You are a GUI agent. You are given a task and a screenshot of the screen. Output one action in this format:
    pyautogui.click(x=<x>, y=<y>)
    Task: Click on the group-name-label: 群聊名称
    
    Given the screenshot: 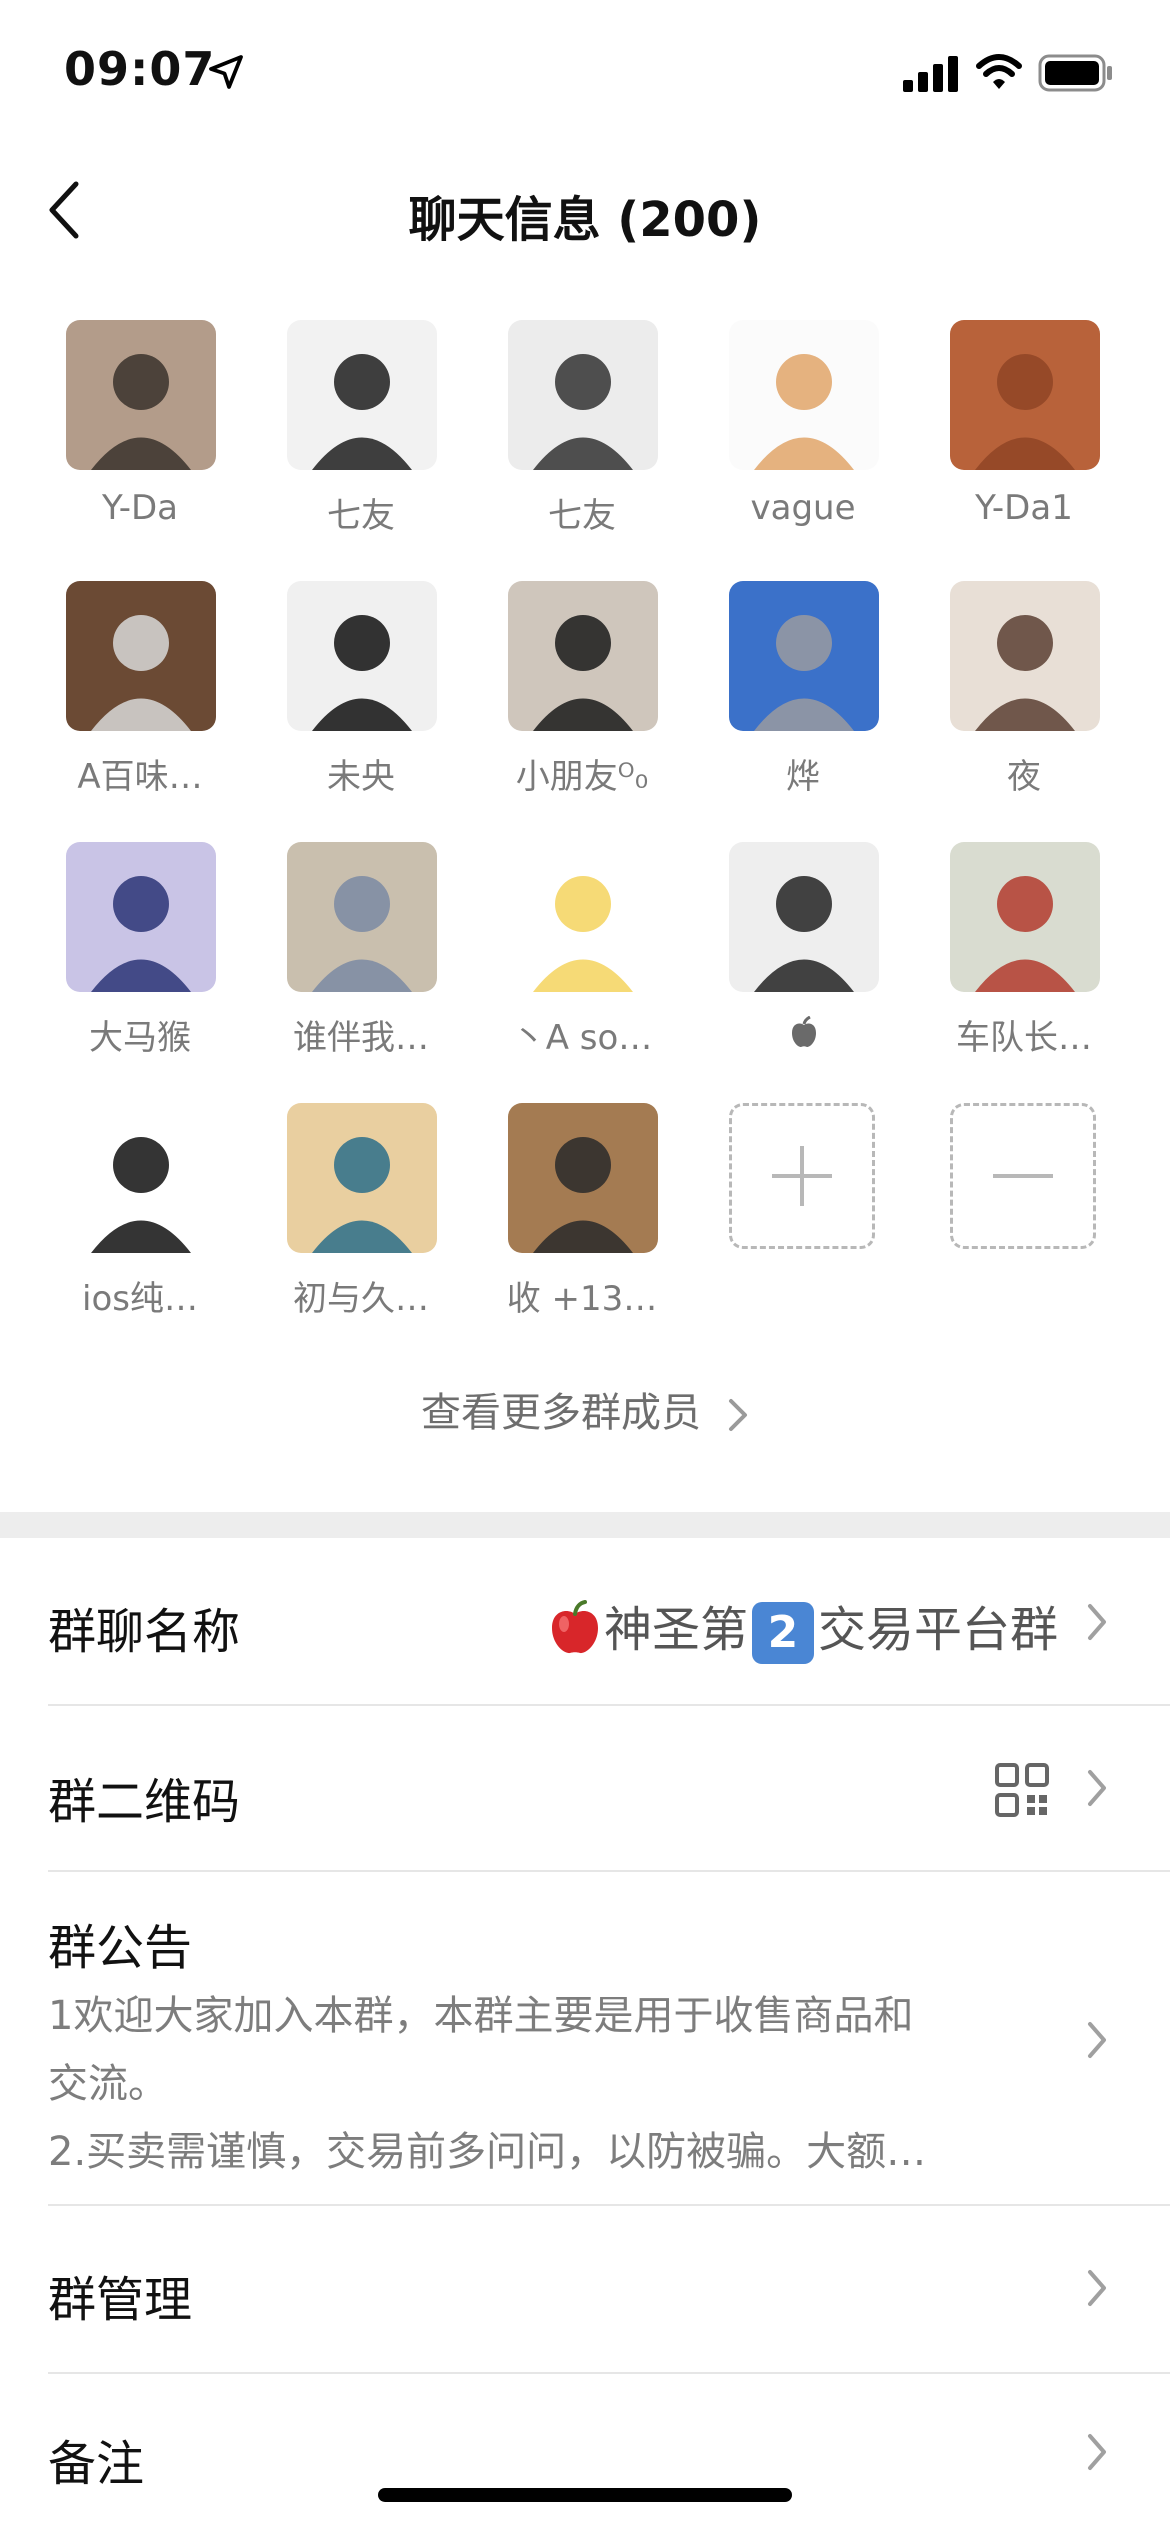 What is the action you would take?
    pyautogui.click(x=144, y=1632)
    